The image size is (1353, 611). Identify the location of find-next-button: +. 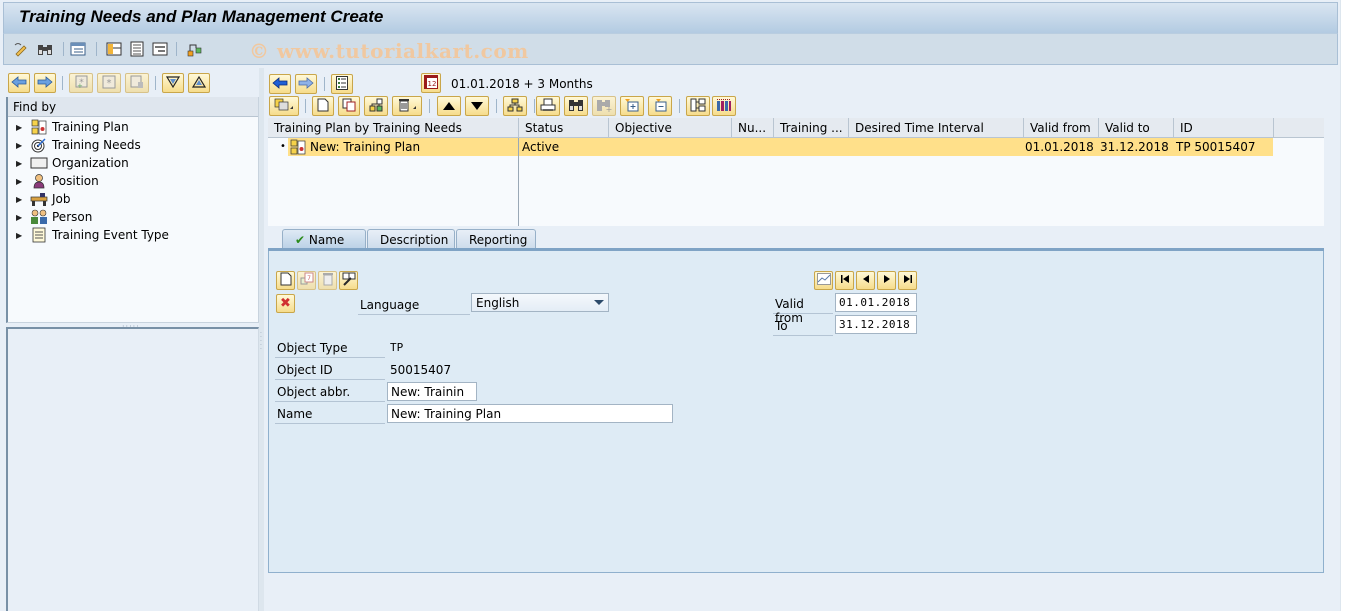
(604, 106).